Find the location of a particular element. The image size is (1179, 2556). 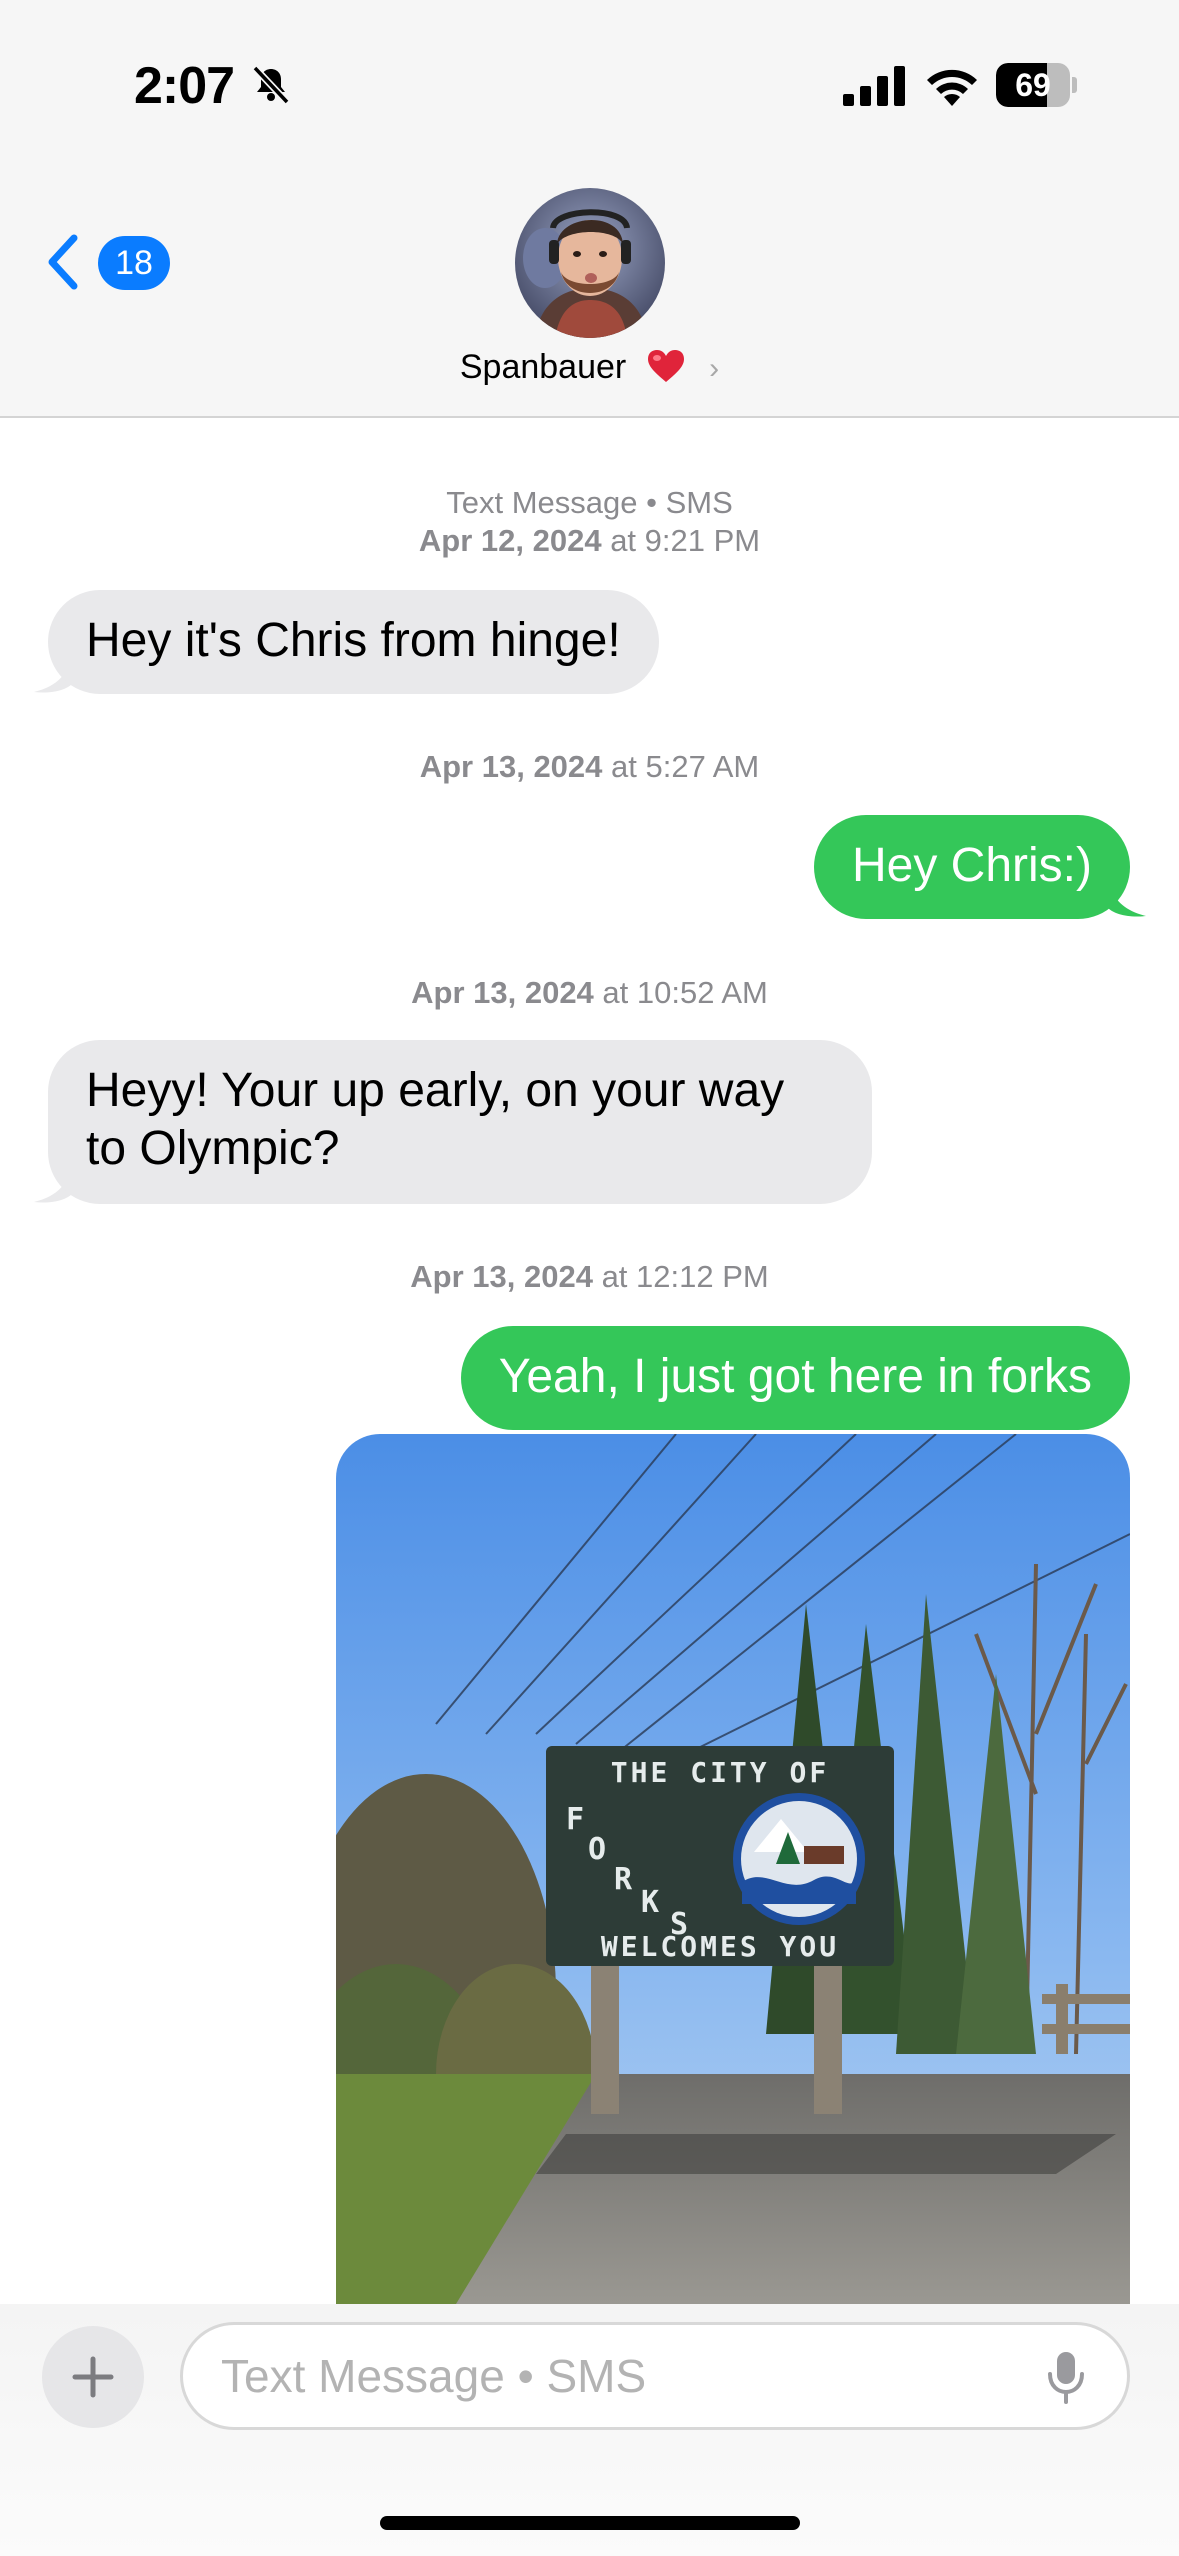

chevron-left-icon is located at coordinates (63, 262).